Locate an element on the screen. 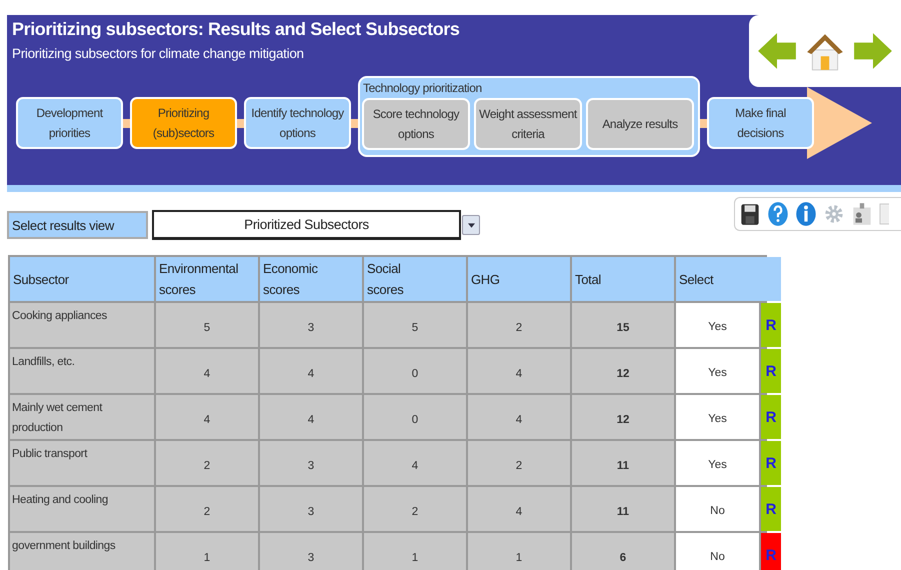 This screenshot has width=901, height=570. step-tab: Score technology options is located at coordinates (416, 124).